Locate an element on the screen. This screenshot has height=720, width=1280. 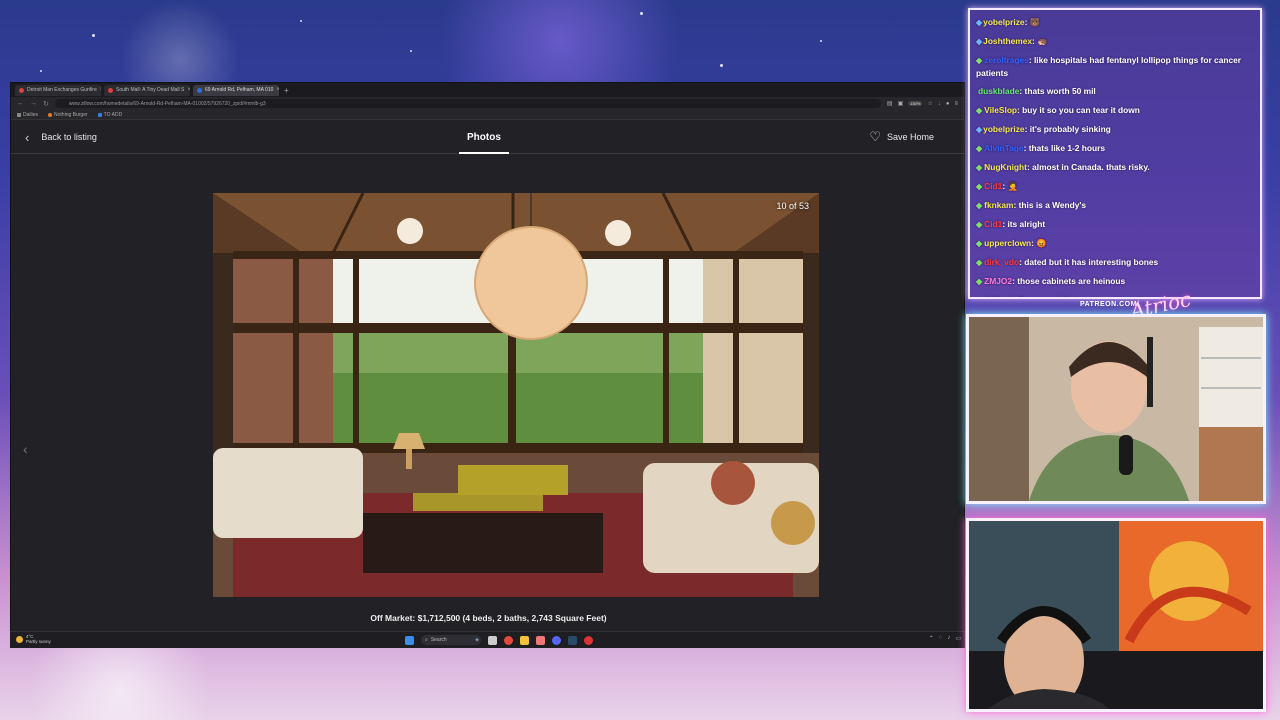
chat-text: 🤦 is located at coordinates (1012, 186).